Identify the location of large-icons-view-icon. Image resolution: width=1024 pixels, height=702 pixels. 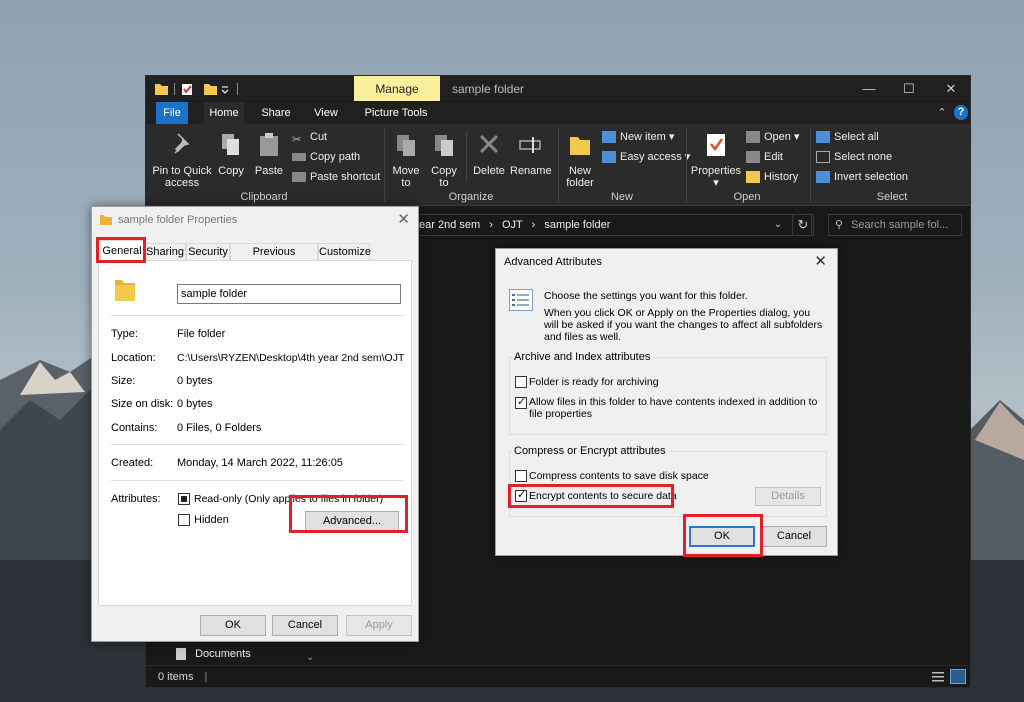
(958, 676).